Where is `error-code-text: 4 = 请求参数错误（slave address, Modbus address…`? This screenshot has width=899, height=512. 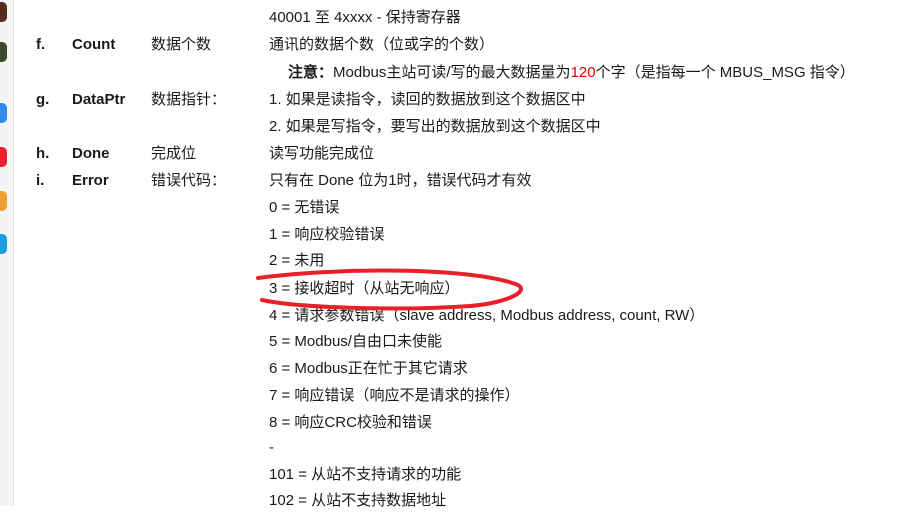
error-code-text: 4 = 请求参数错误（slave address, Modbus address… is located at coordinates (487, 315).